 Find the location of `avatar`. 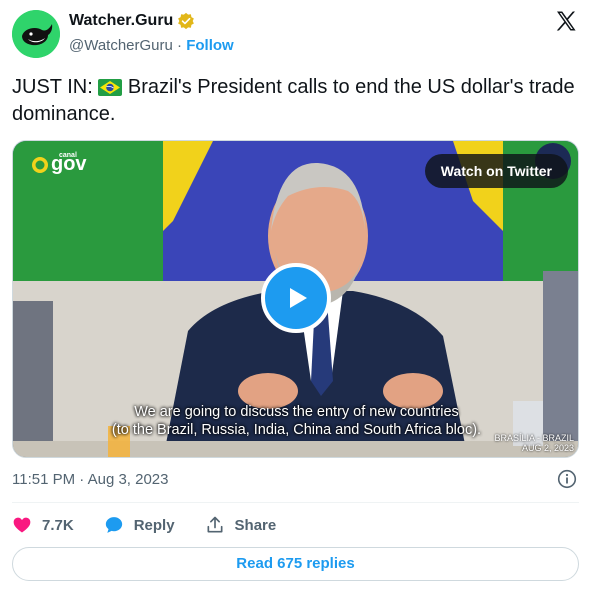

avatar is located at coordinates (36, 34).